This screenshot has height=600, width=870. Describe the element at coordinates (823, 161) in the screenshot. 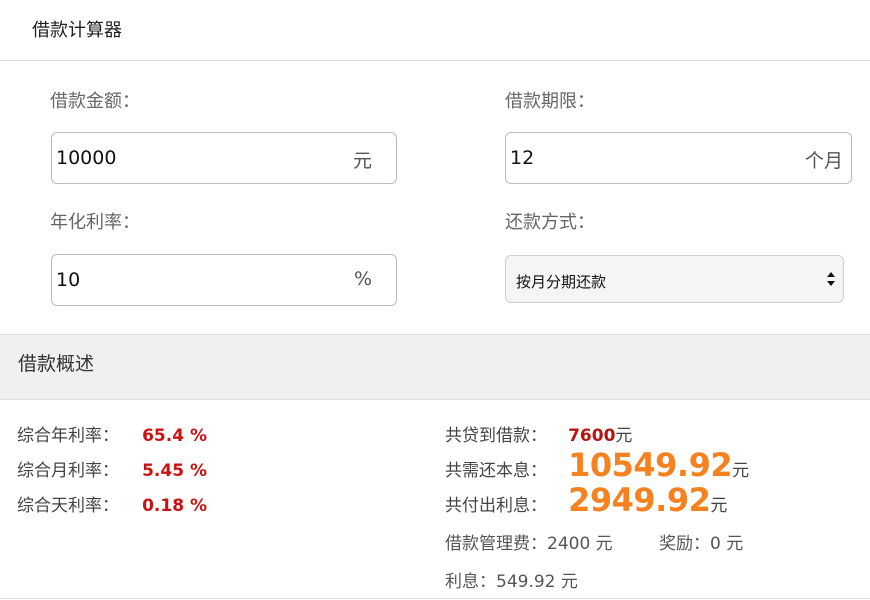

I see `loan-term-unit: 个月` at that location.